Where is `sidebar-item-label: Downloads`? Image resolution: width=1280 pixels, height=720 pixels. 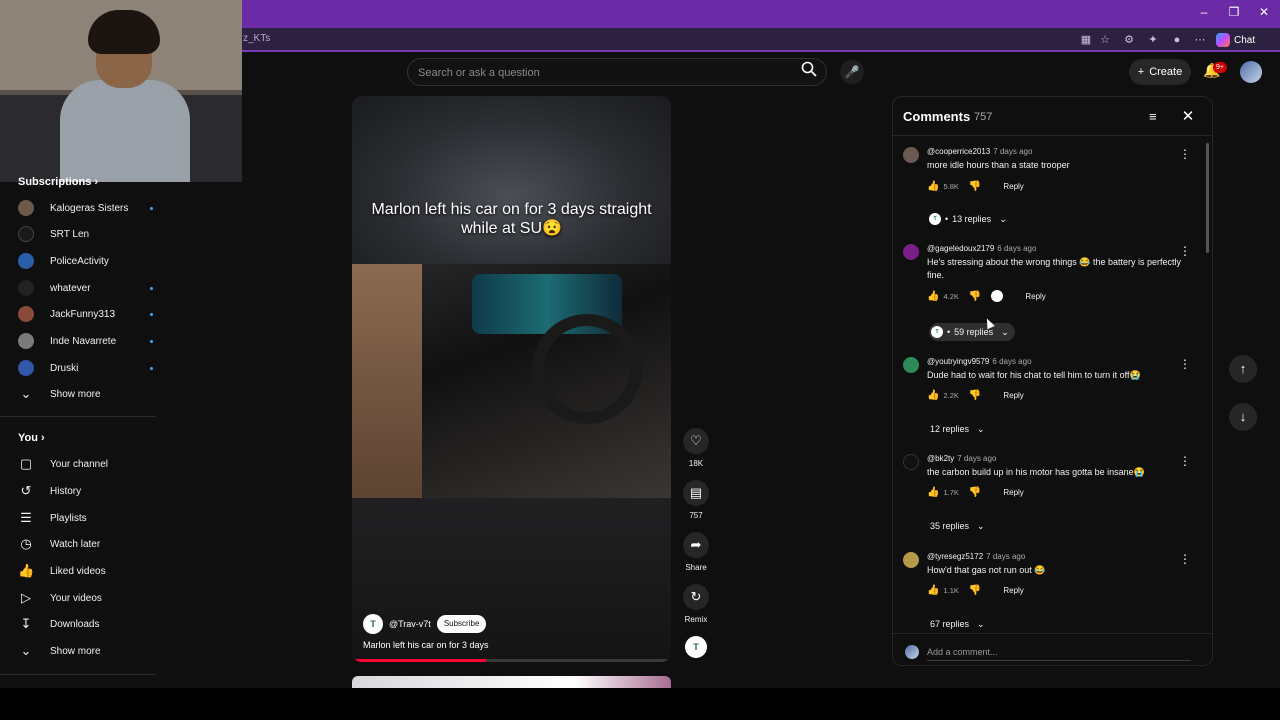 sidebar-item-label: Downloads is located at coordinates (75, 624).